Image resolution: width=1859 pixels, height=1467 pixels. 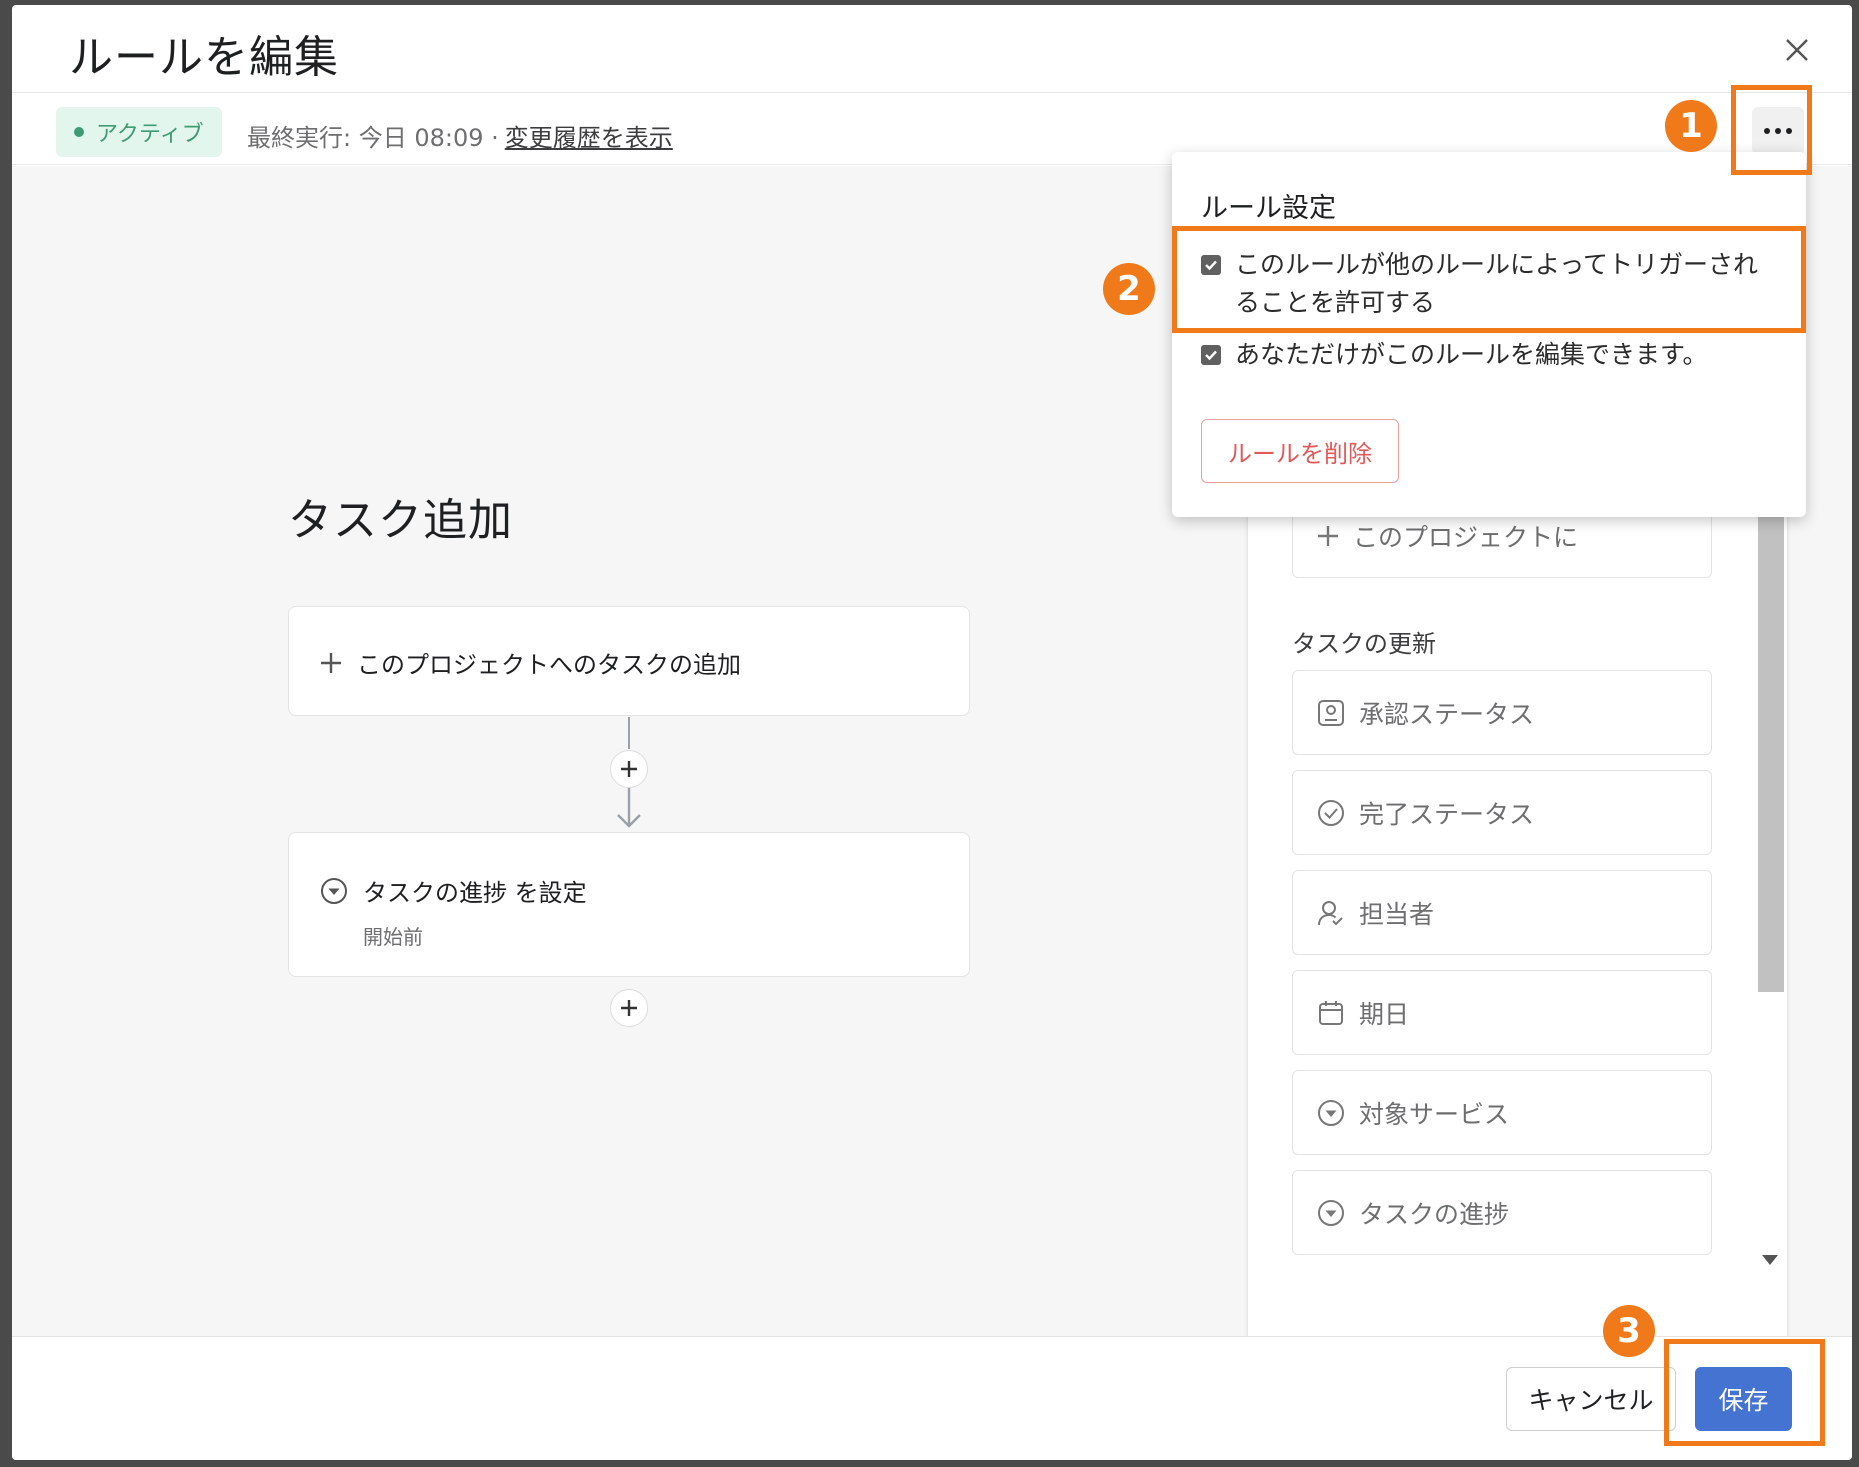 What do you see at coordinates (1771, 749) in the screenshot?
I see `scrollbar-thumb` at bounding box center [1771, 749].